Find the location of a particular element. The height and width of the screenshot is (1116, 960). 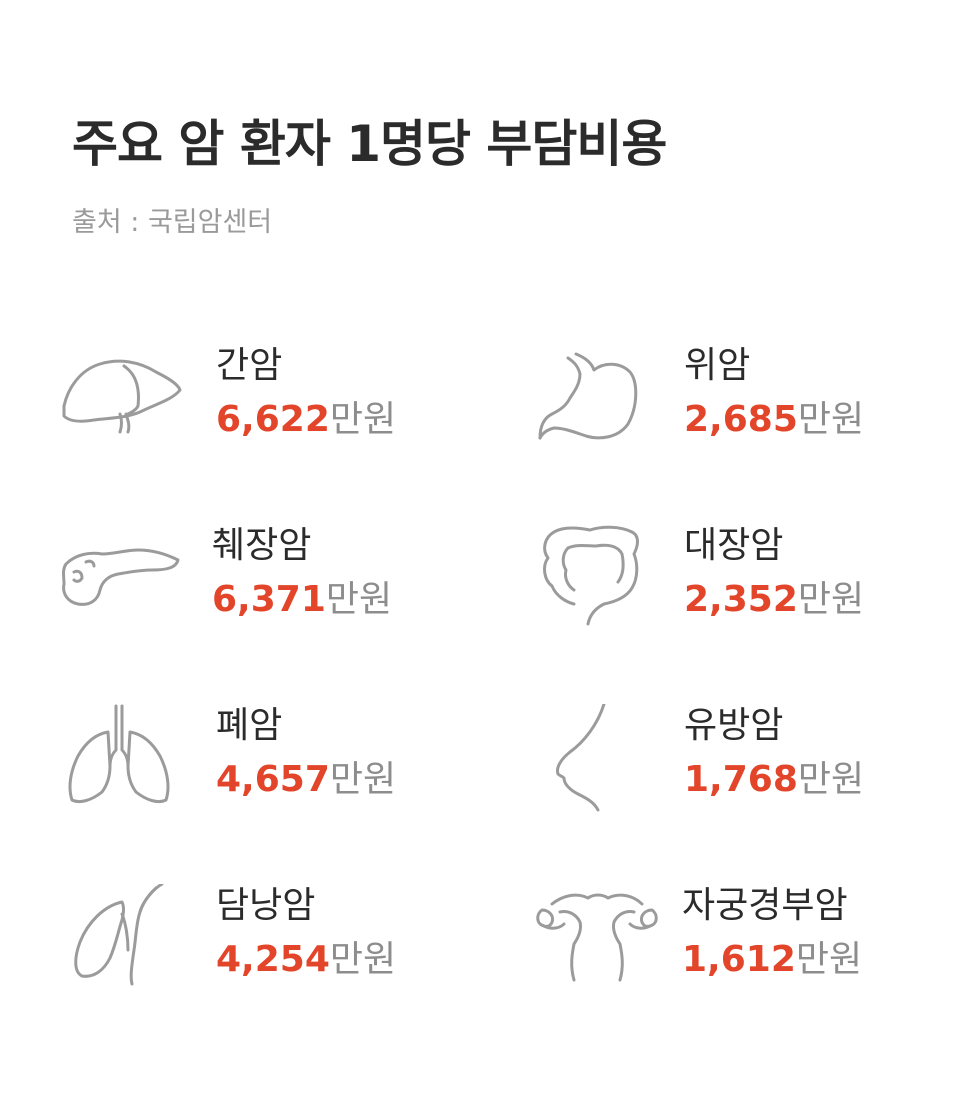

cancer-item-liver: 간암 6,622만원 is located at coordinates (270, 414).